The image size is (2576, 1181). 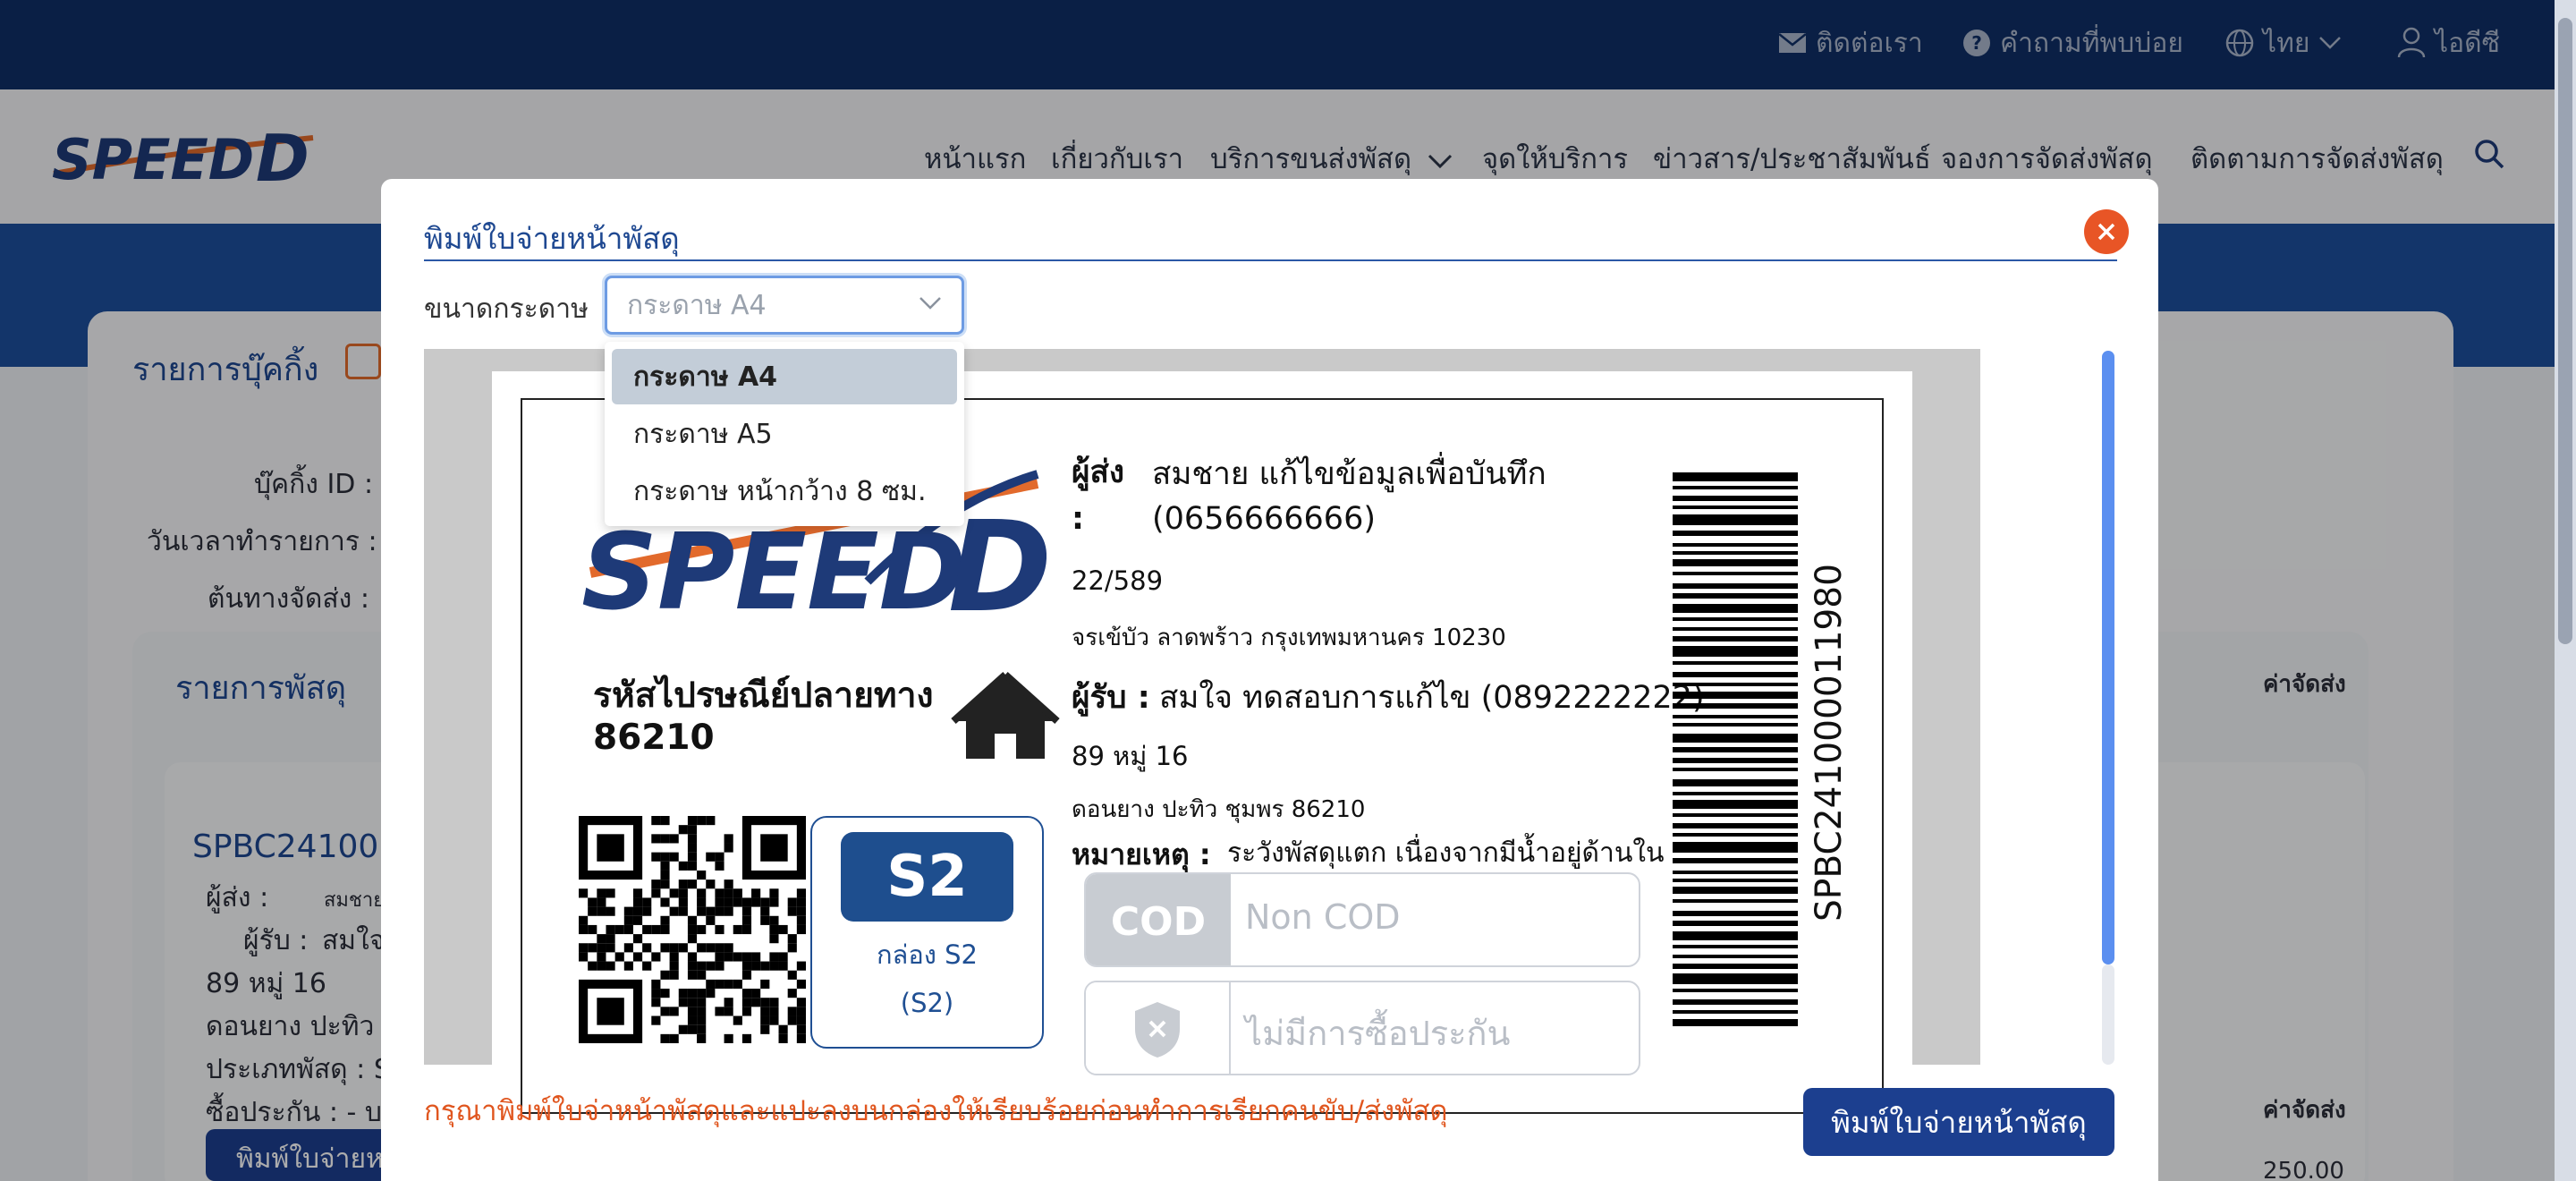 What do you see at coordinates (2565, 331) in the screenshot?
I see `page-scrollbar-thumb` at bounding box center [2565, 331].